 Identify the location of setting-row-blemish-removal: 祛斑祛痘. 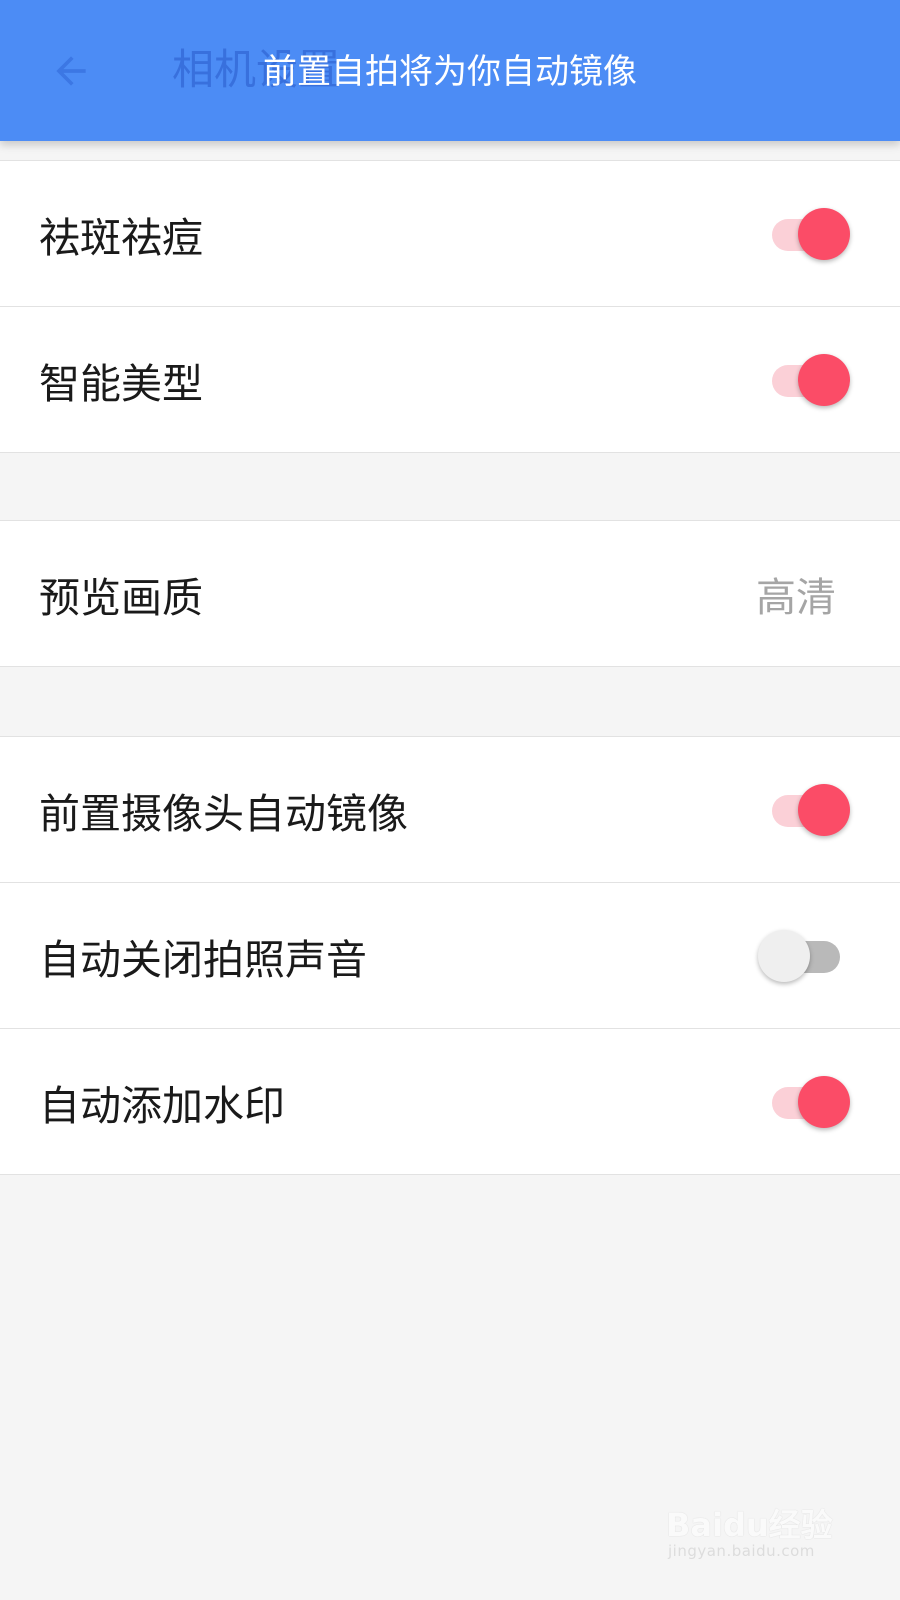
(450, 233).